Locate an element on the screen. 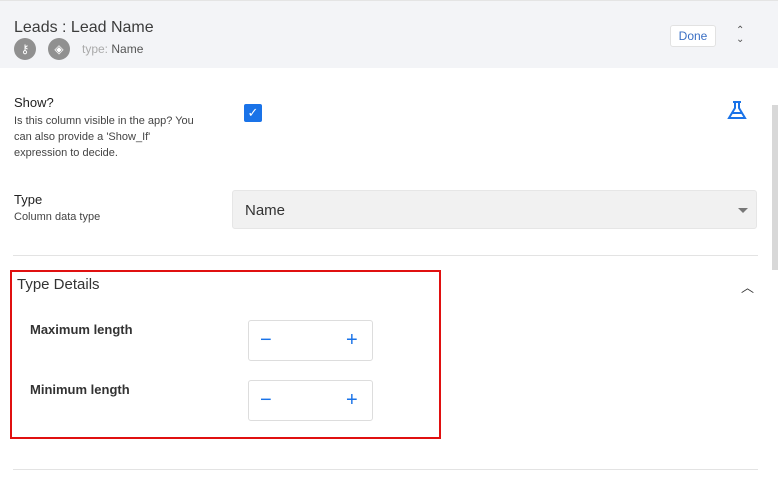 The width and height of the screenshot is (778, 482). type-description: Column data type is located at coordinates (57, 217).